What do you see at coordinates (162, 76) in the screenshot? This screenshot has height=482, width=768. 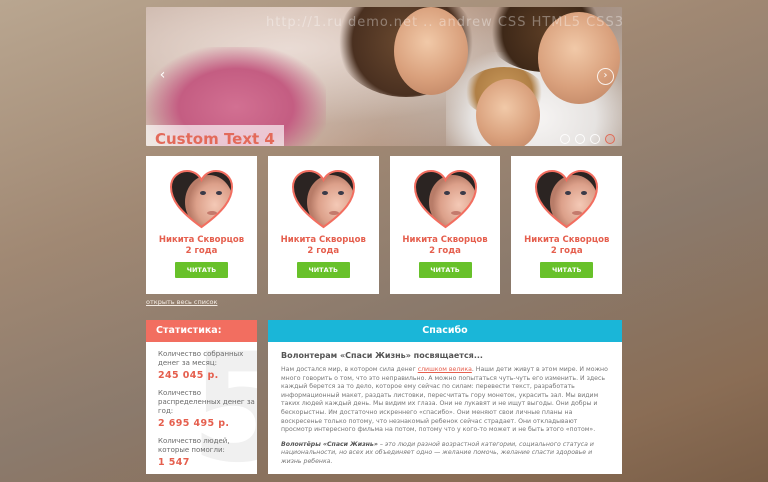 I see `slider-prev-arrow: ‹` at bounding box center [162, 76].